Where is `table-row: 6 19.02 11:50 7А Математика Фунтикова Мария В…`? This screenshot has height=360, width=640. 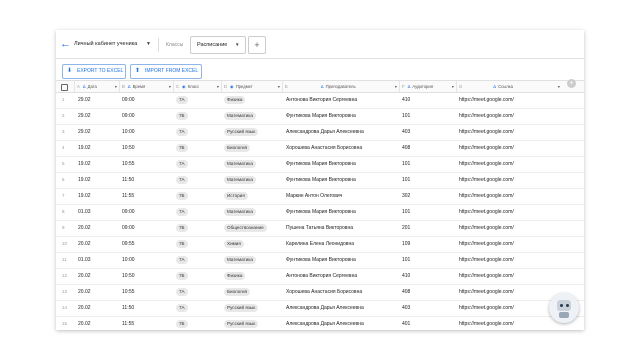
table-row: 6 19.02 11:50 7А Математика Фунтикова Мария В… is located at coordinates (320, 180).